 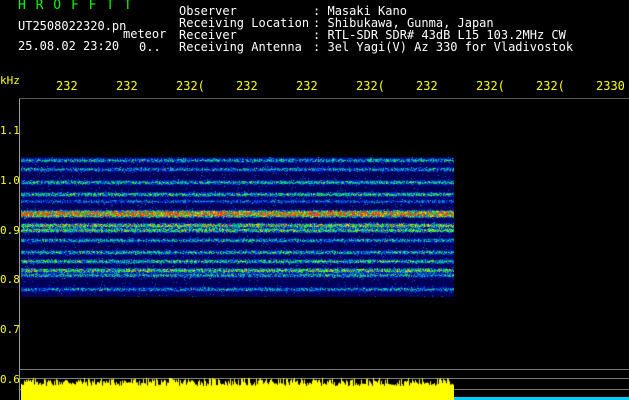 I want to click on x-axis-line, so click(x=324, y=98).